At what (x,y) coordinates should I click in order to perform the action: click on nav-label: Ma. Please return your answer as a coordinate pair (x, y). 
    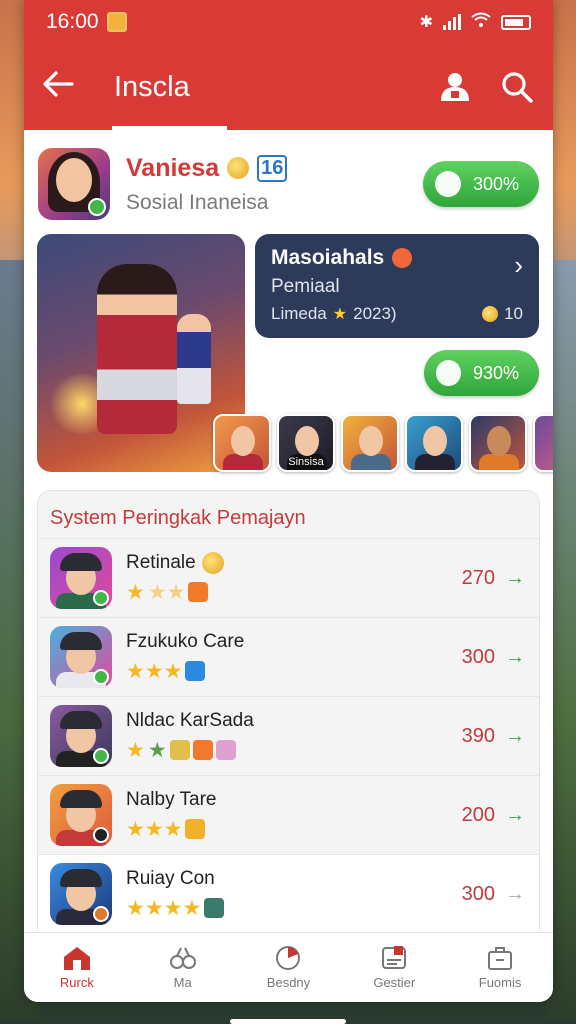
    Looking at the image, I should click on (182, 982).